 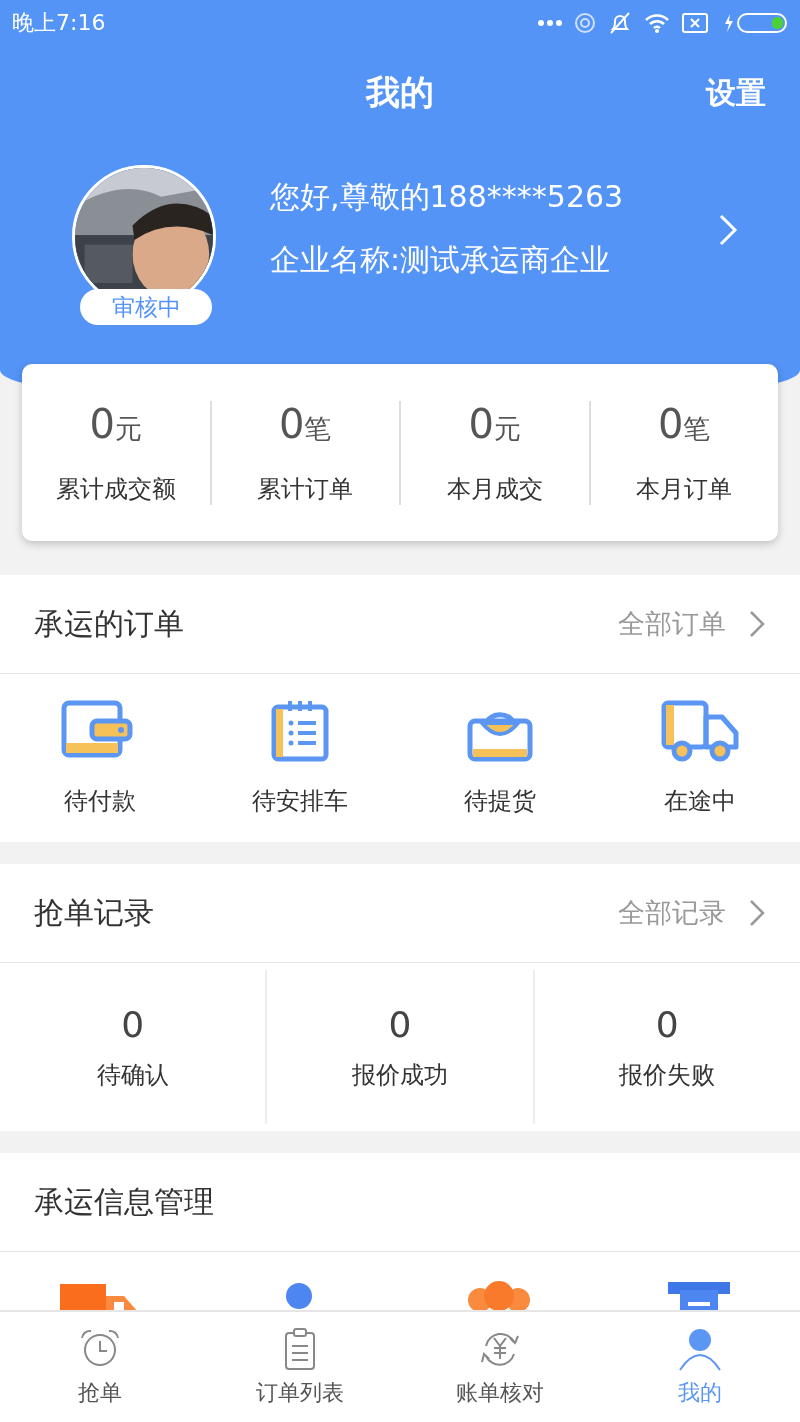 I want to click on company-name: 企业名称:测试承运商企业, so click(x=441, y=260).